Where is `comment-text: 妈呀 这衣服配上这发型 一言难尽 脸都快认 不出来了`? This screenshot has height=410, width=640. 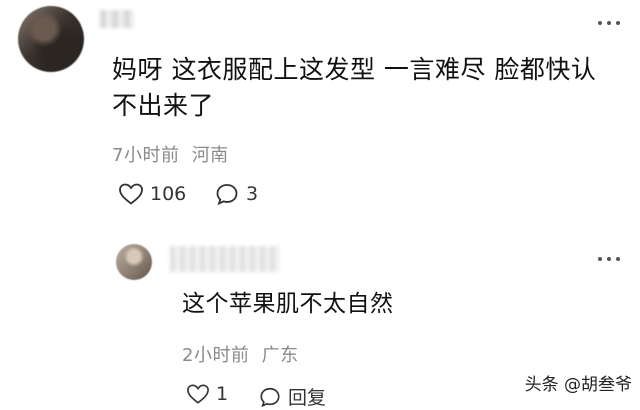
comment-text: 妈呀 这衣服配上这发型 一言难尽 脸都快认 不出来了 is located at coordinates (372, 88).